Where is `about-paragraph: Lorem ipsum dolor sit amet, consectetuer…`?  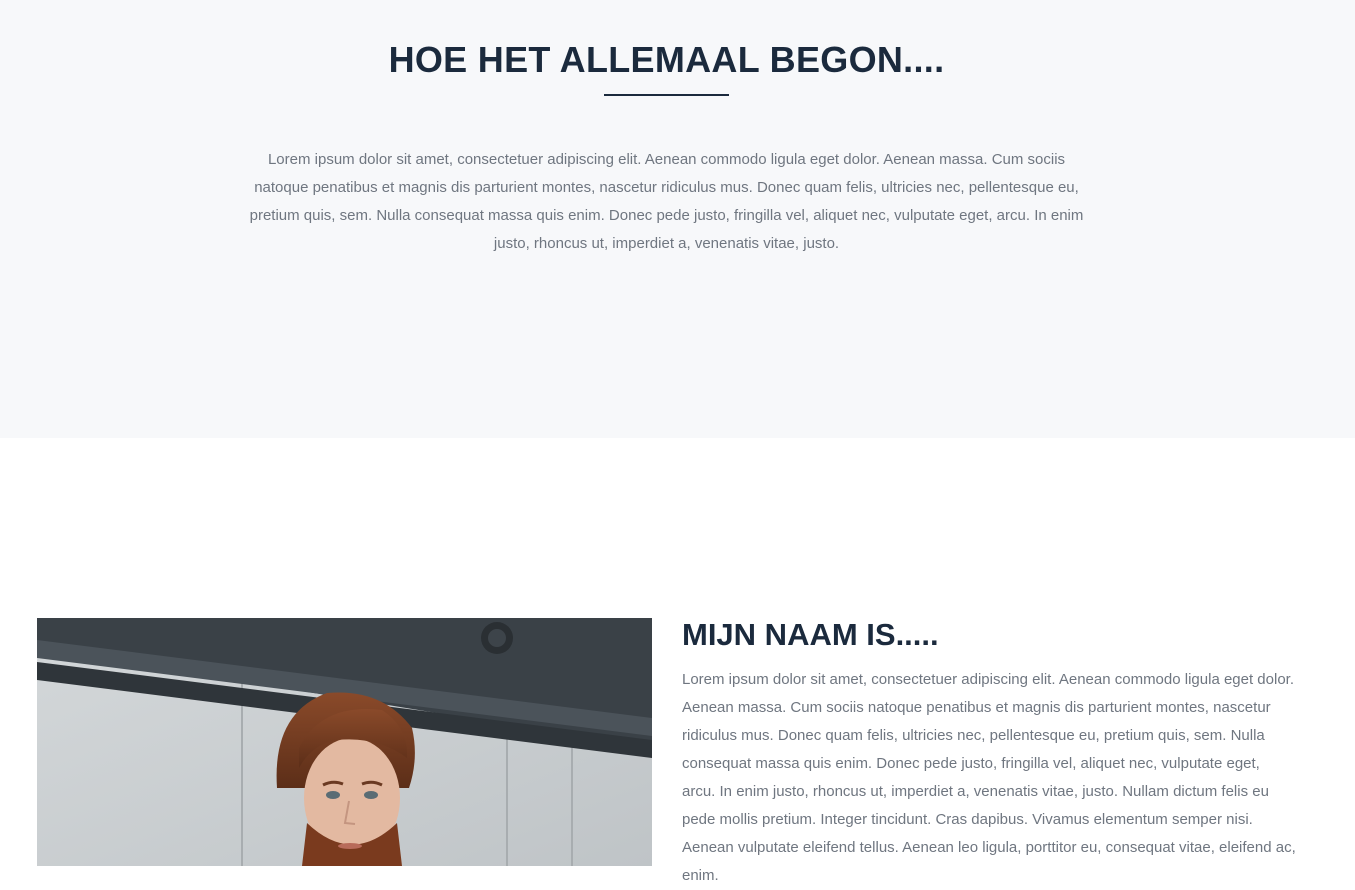
about-paragraph: Lorem ipsum dolor sit amet, consectetuer… is located at coordinates (989, 777).